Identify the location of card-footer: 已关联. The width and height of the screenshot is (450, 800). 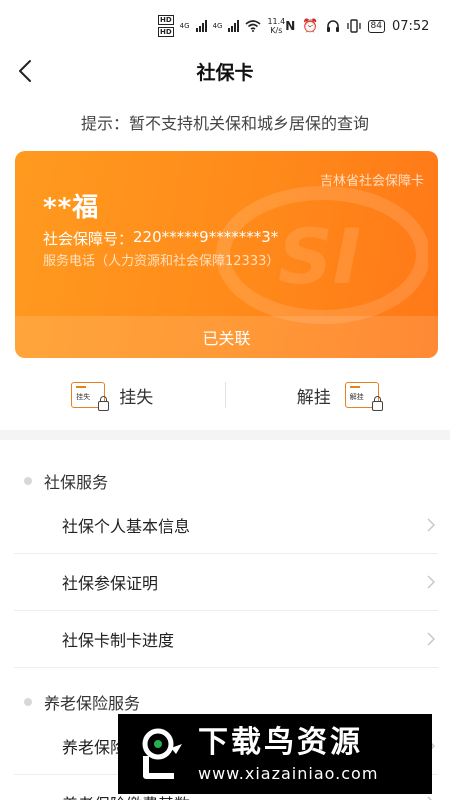
(226, 337).